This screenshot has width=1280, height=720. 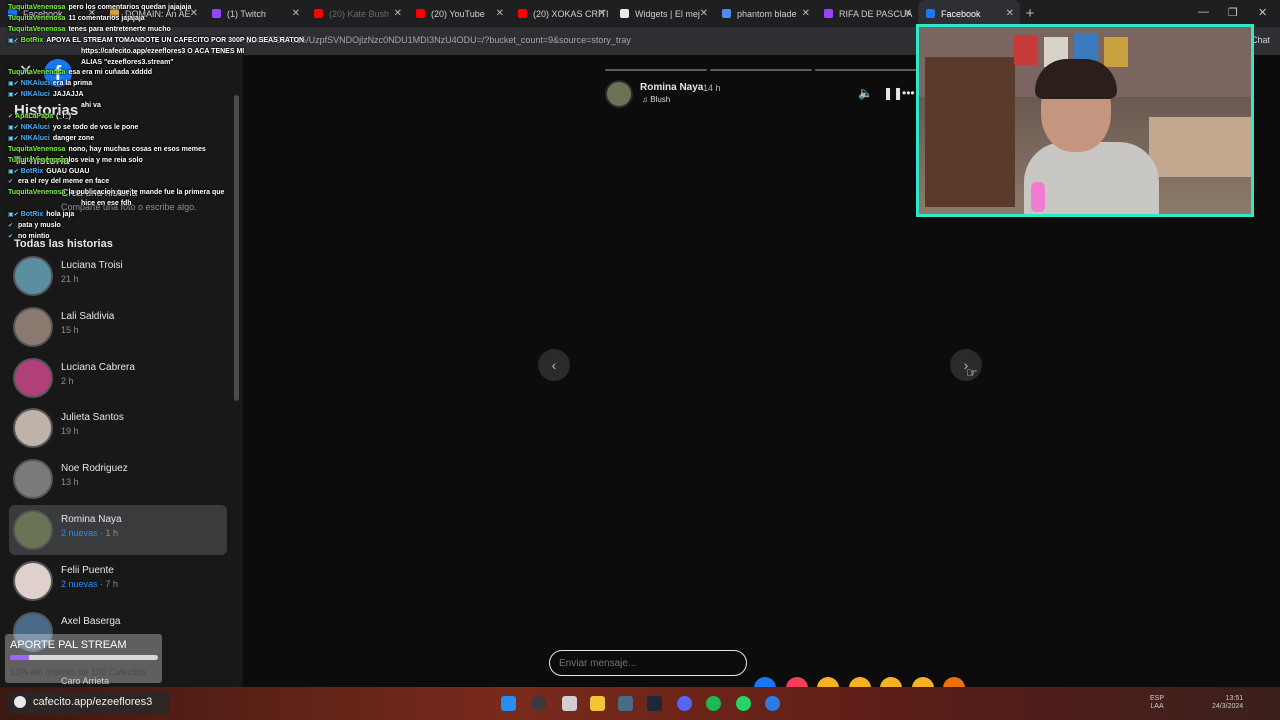 I want to click on browser-tab: (1) Twitch ✕, so click(x=255, y=13).